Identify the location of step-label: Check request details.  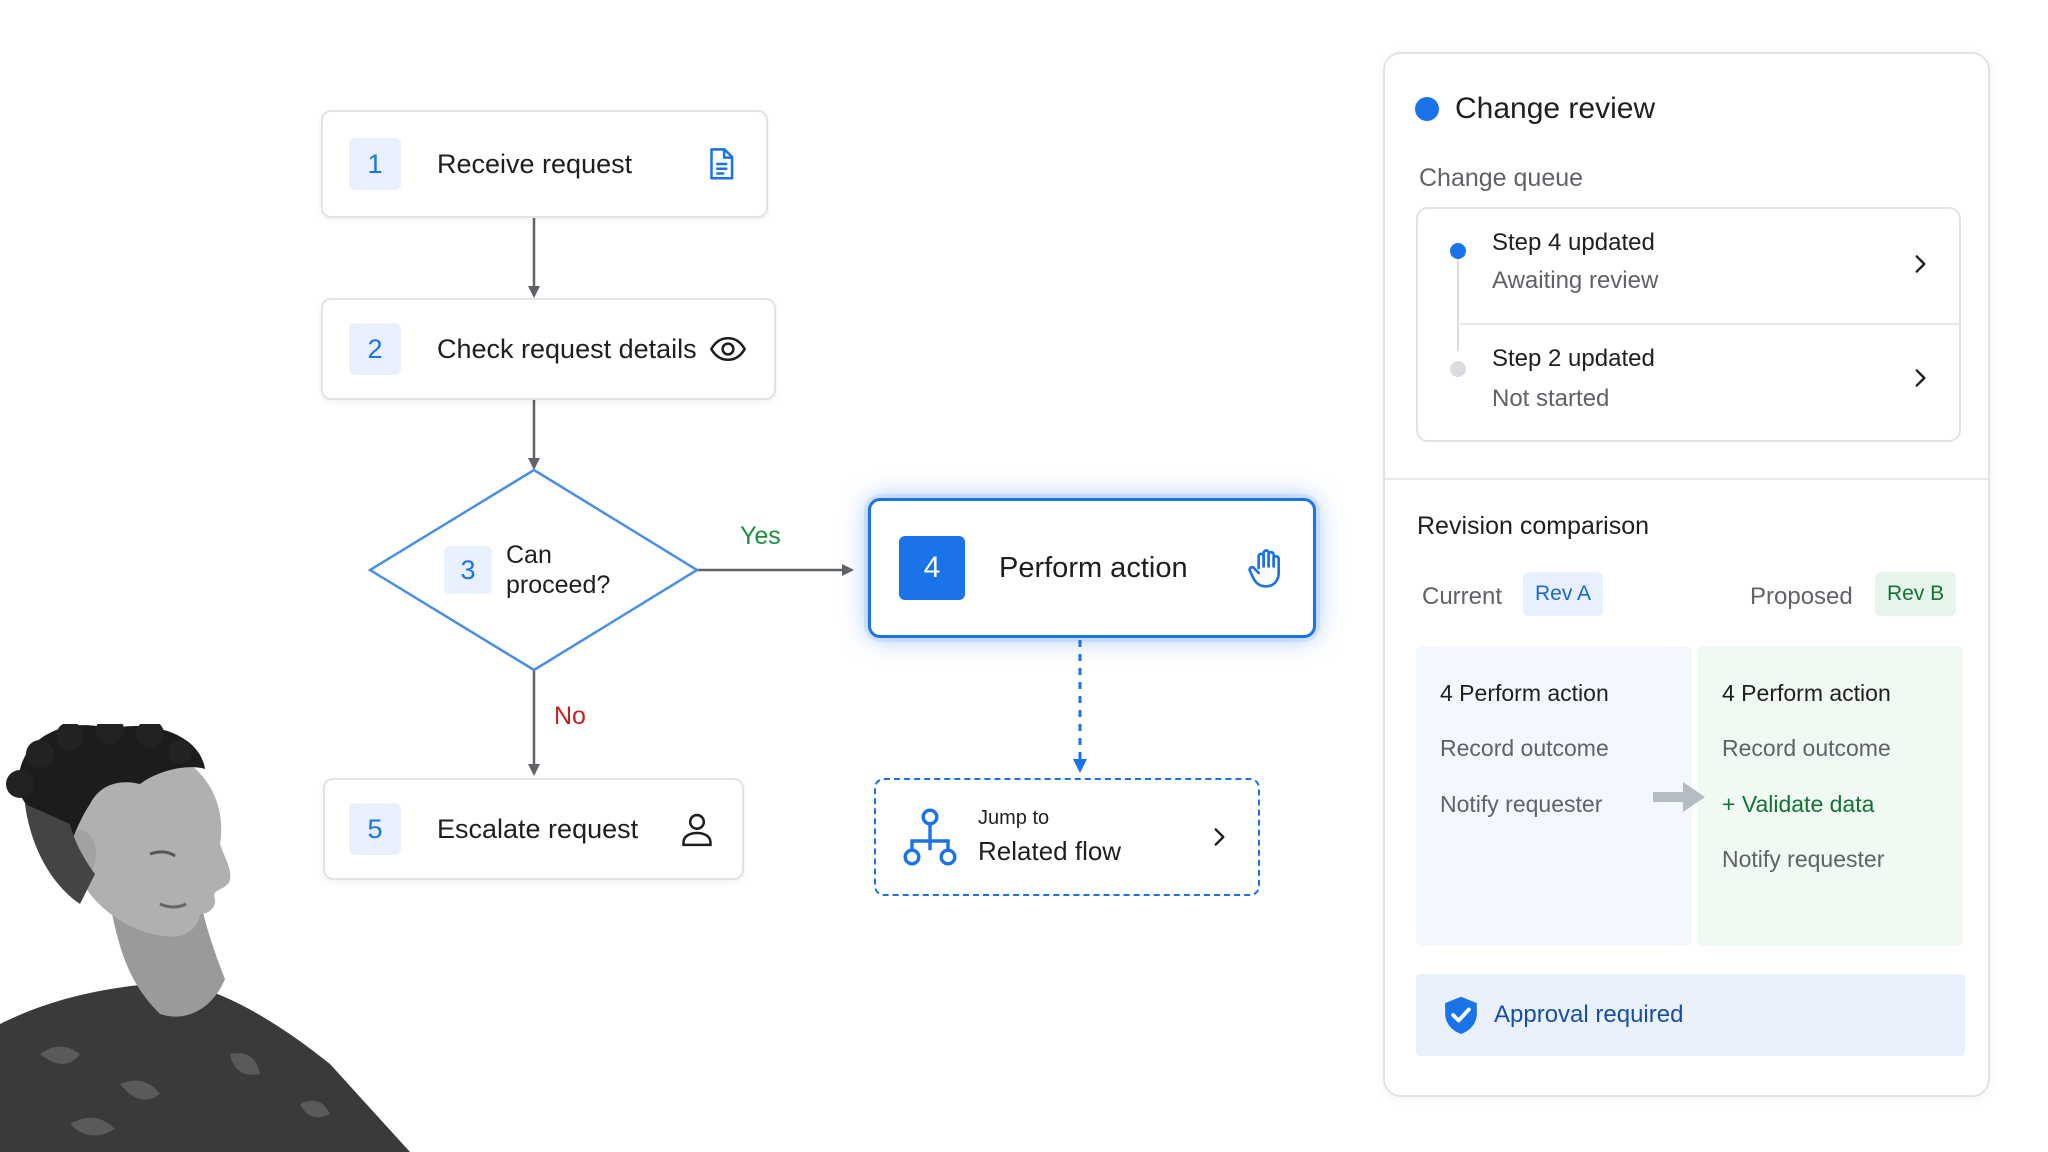
(567, 348).